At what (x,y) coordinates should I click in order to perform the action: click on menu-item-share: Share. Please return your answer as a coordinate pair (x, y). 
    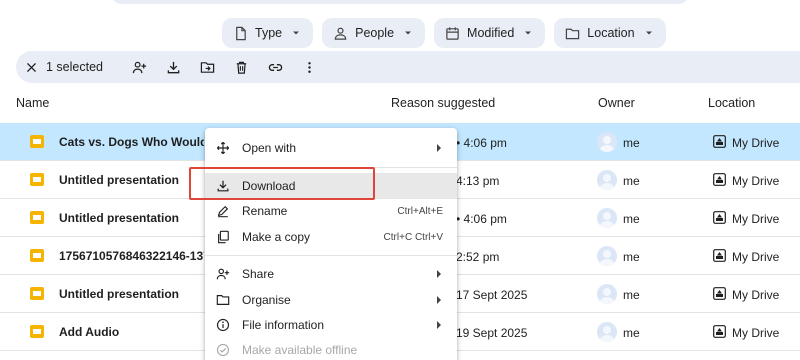
    Looking at the image, I should click on (331, 274).